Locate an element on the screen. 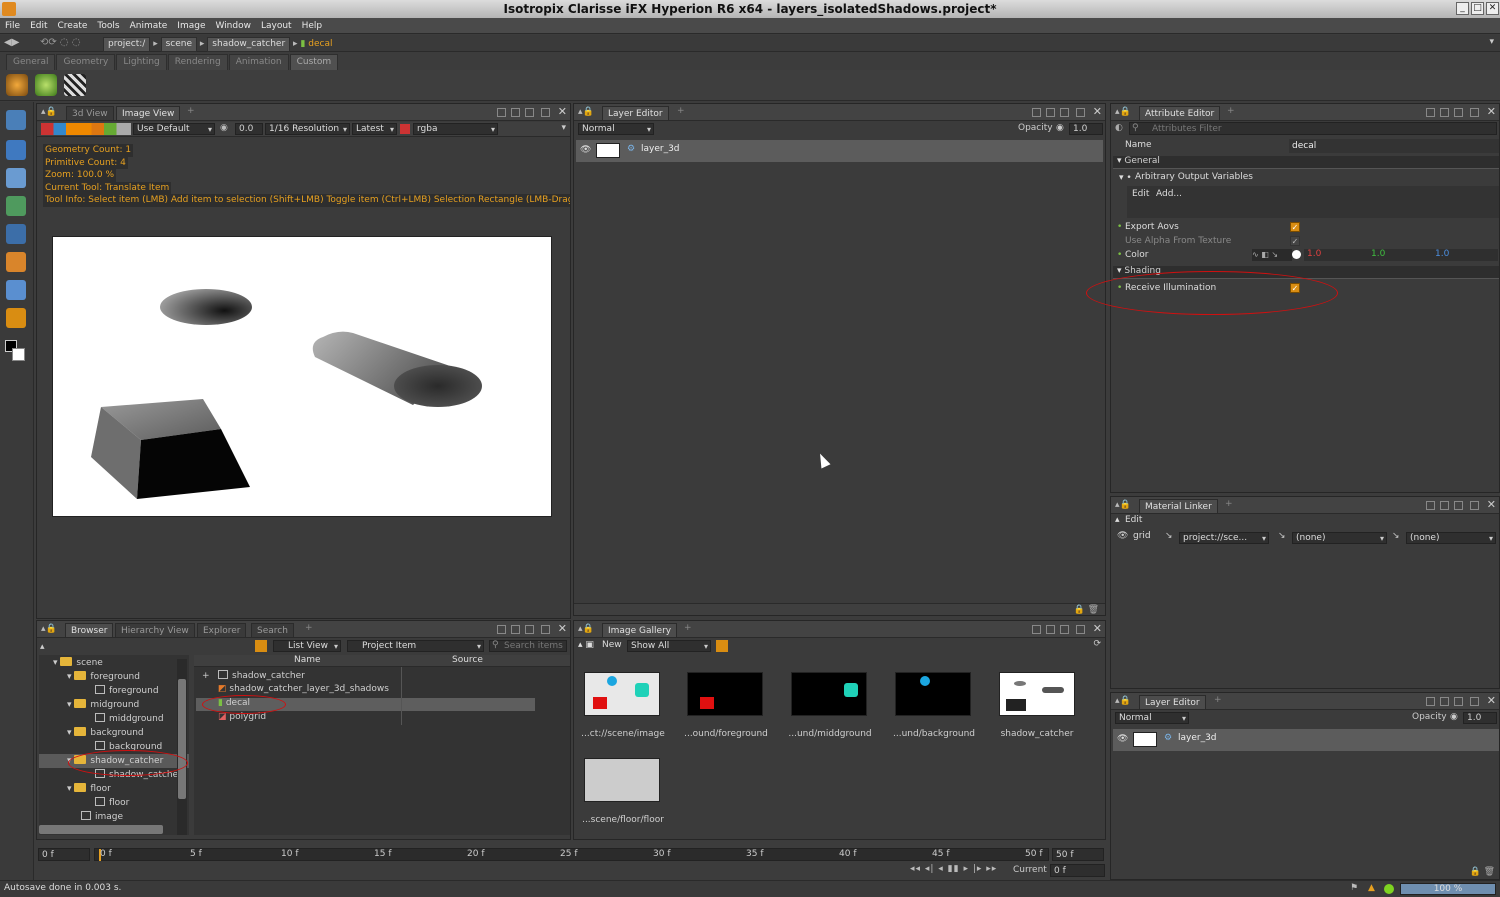 This screenshot has height=897, width=1500. visibility-eye-icon: 👁 is located at coordinates (585, 150).